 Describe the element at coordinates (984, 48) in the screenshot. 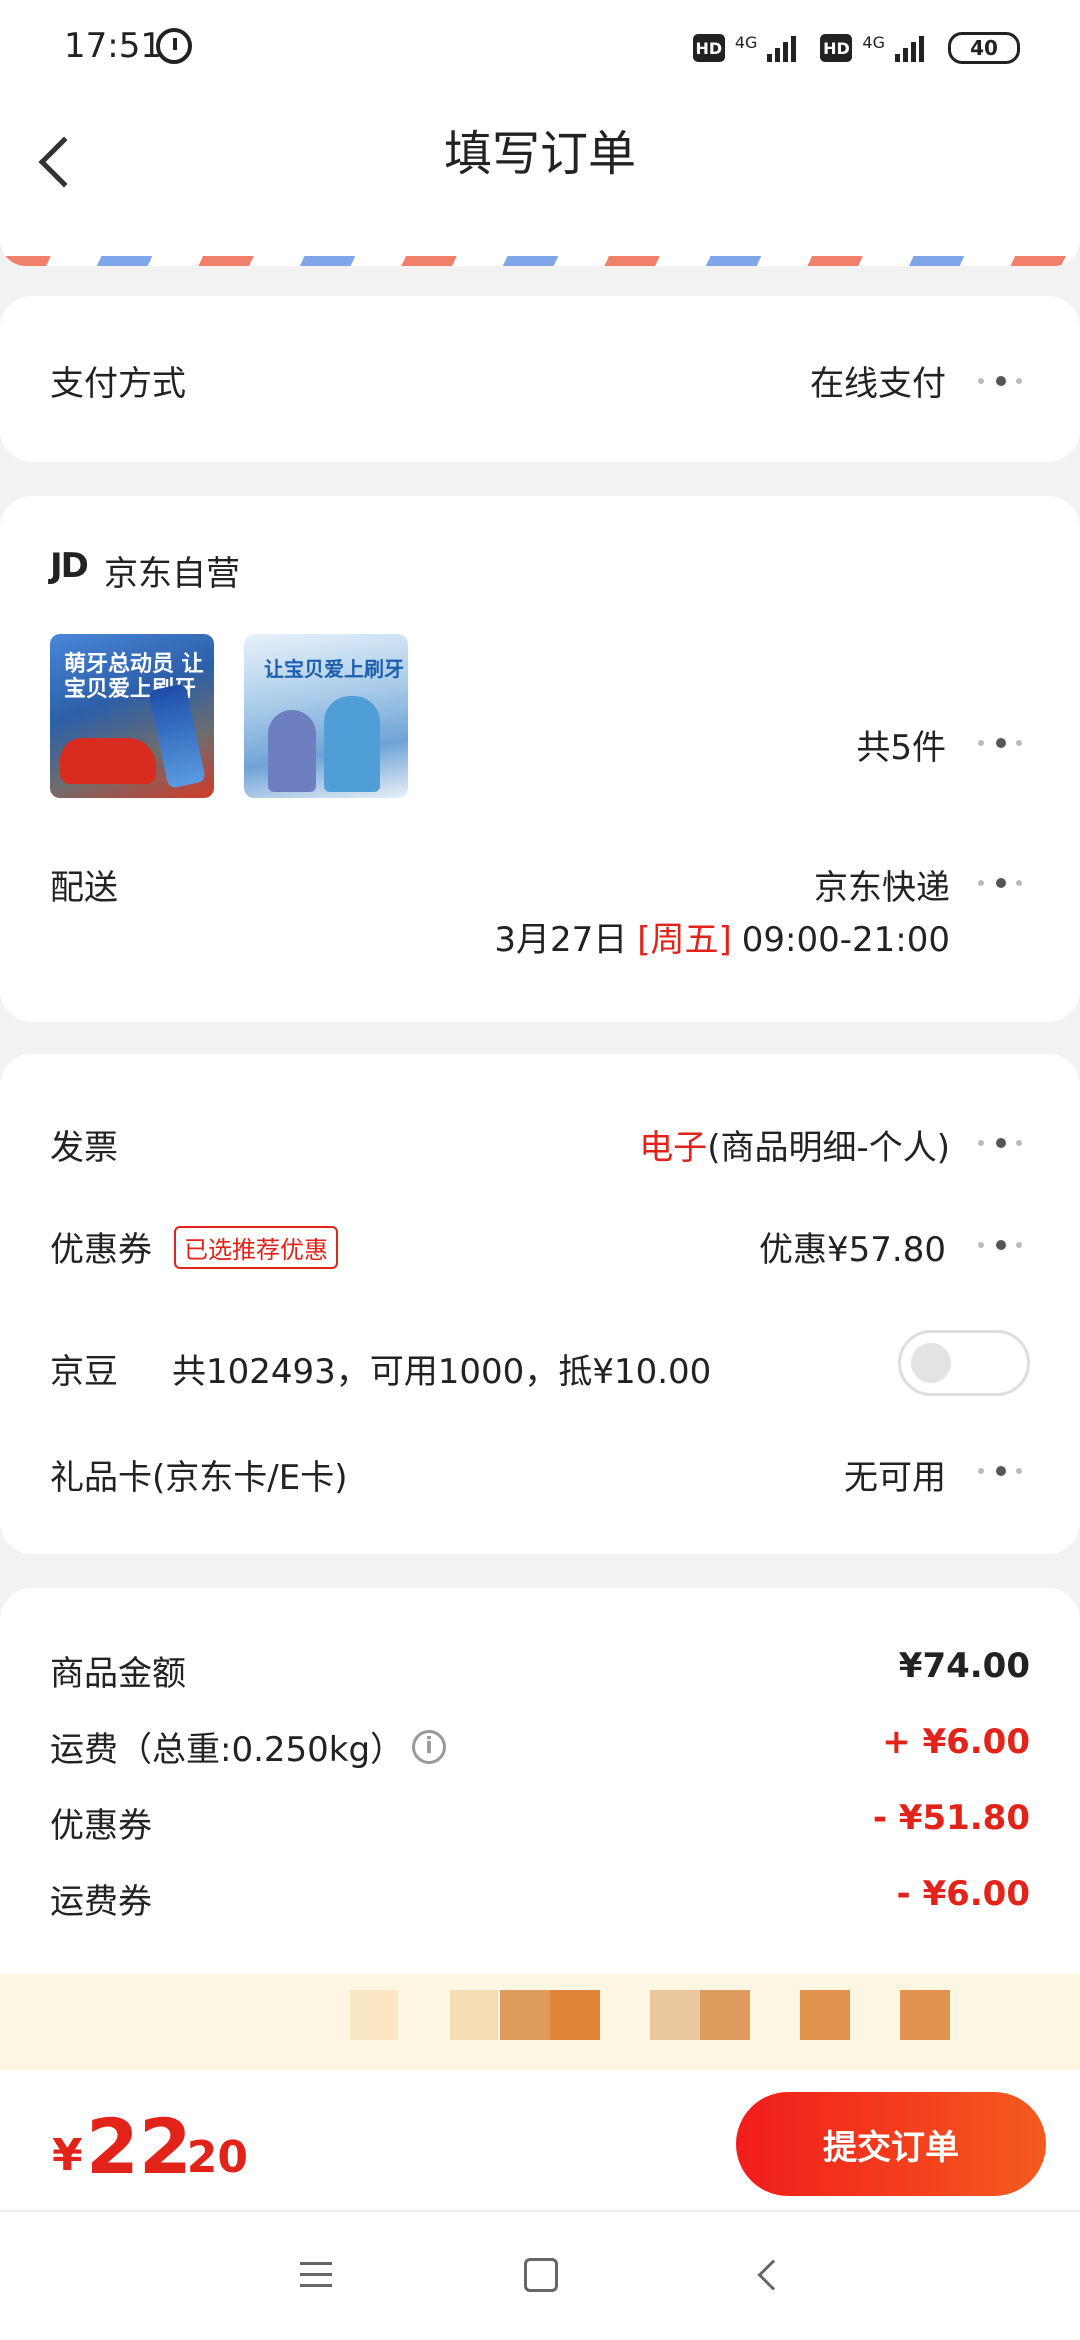

I see `battery-icon: 40` at that location.